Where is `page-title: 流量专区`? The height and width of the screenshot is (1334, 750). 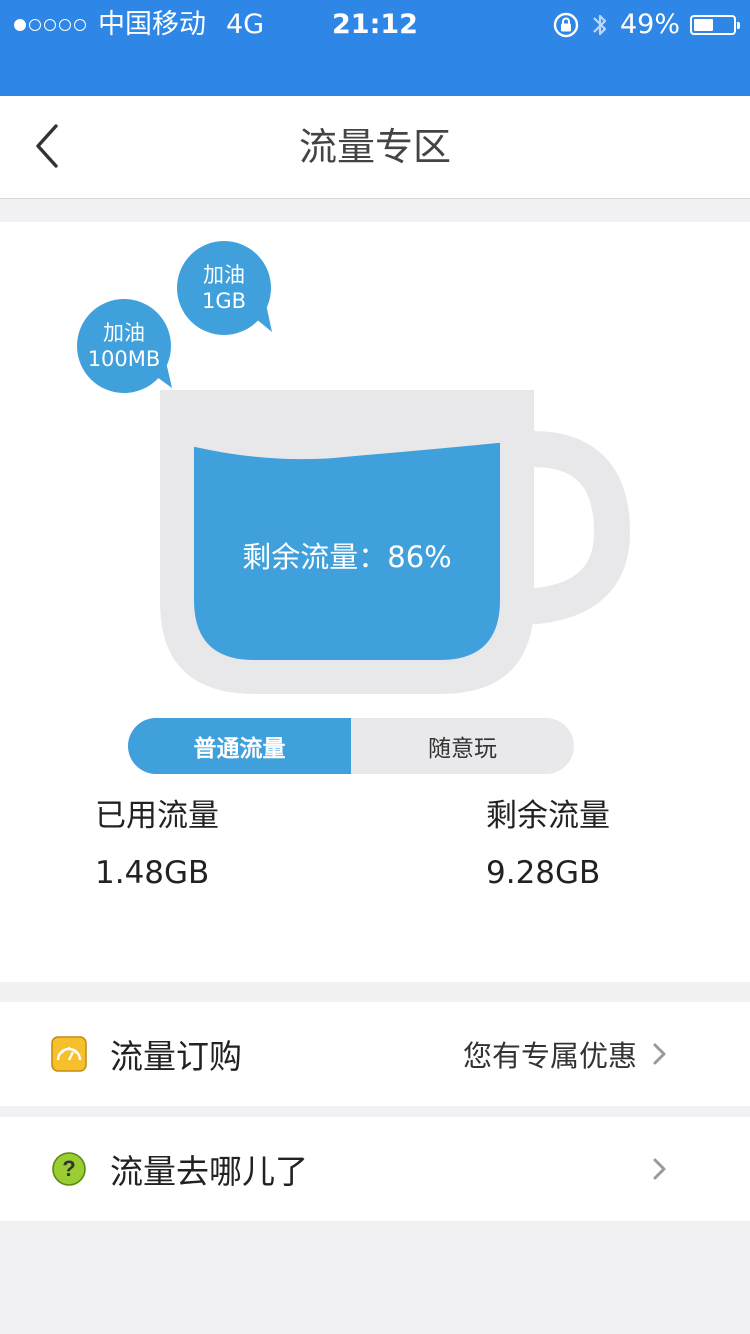
page-title: 流量专区 is located at coordinates (374, 147).